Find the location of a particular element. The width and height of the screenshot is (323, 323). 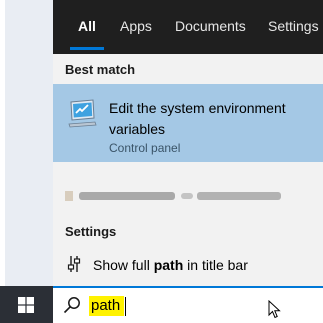

best-match-subtitle: Control panel is located at coordinates (145, 148).